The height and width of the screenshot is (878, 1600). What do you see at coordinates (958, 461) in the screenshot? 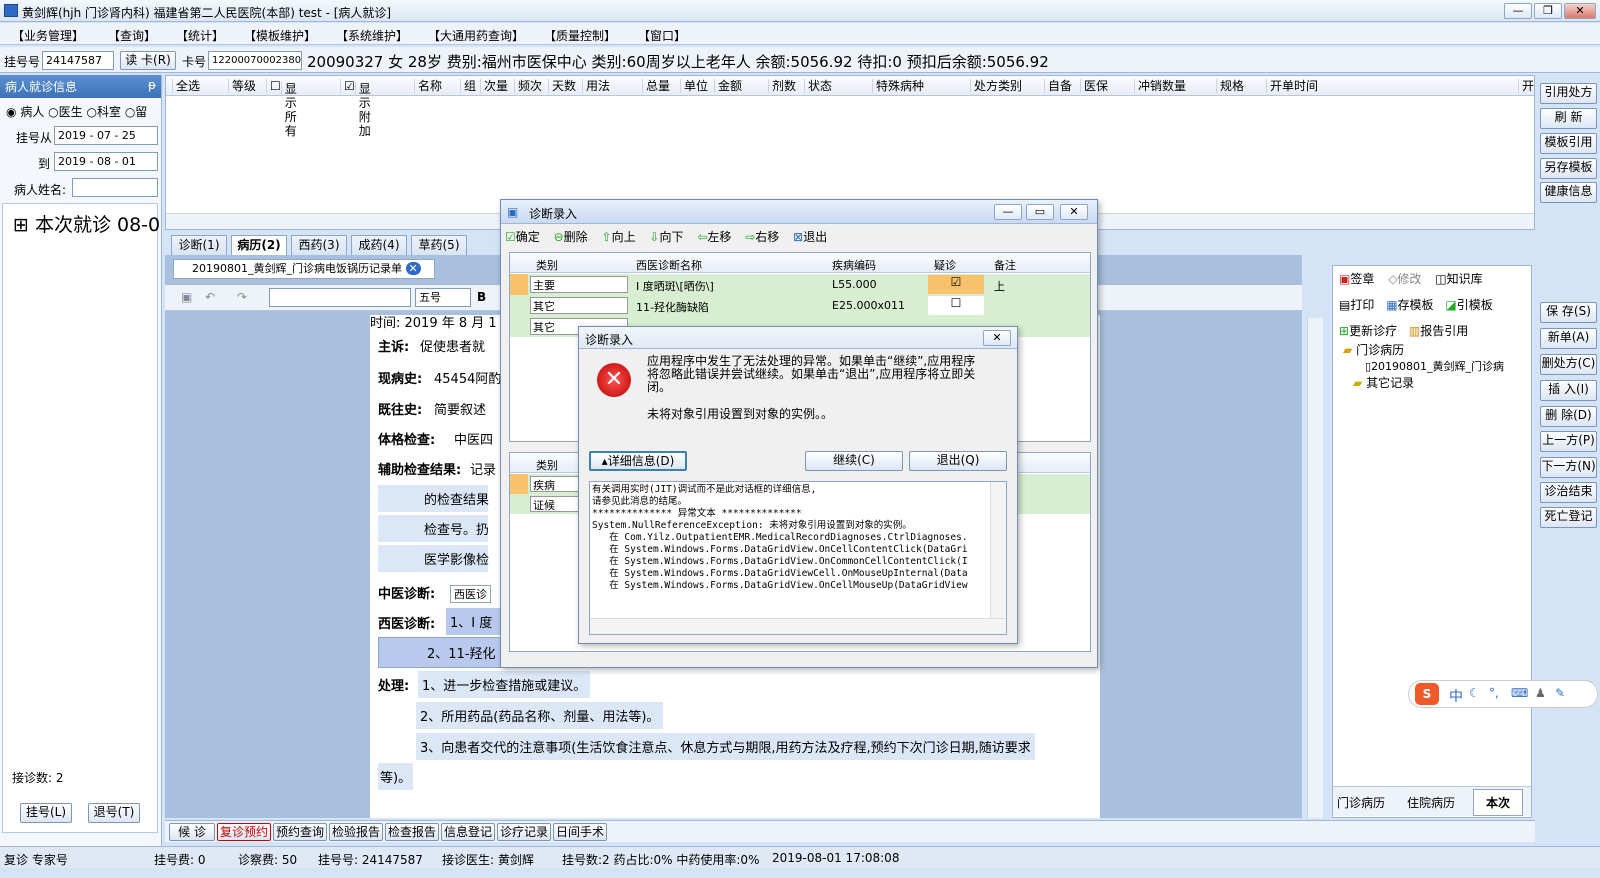
I see `quit-button: 退出(Q)` at bounding box center [958, 461].